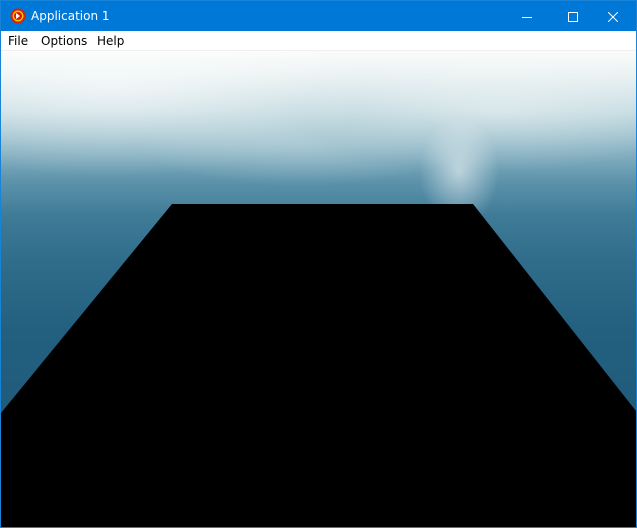  What do you see at coordinates (573, 16) in the screenshot?
I see `maximize-icon` at bounding box center [573, 16].